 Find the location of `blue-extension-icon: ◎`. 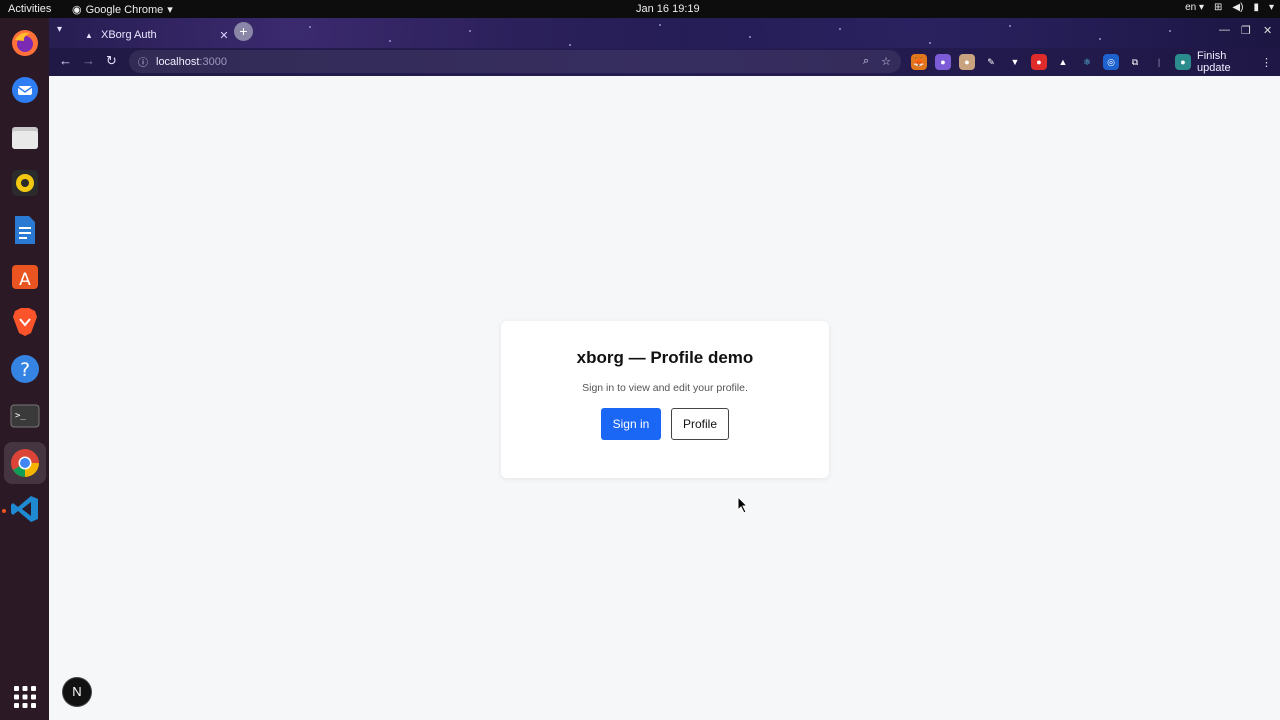

blue-extension-icon: ◎ is located at coordinates (1111, 62).